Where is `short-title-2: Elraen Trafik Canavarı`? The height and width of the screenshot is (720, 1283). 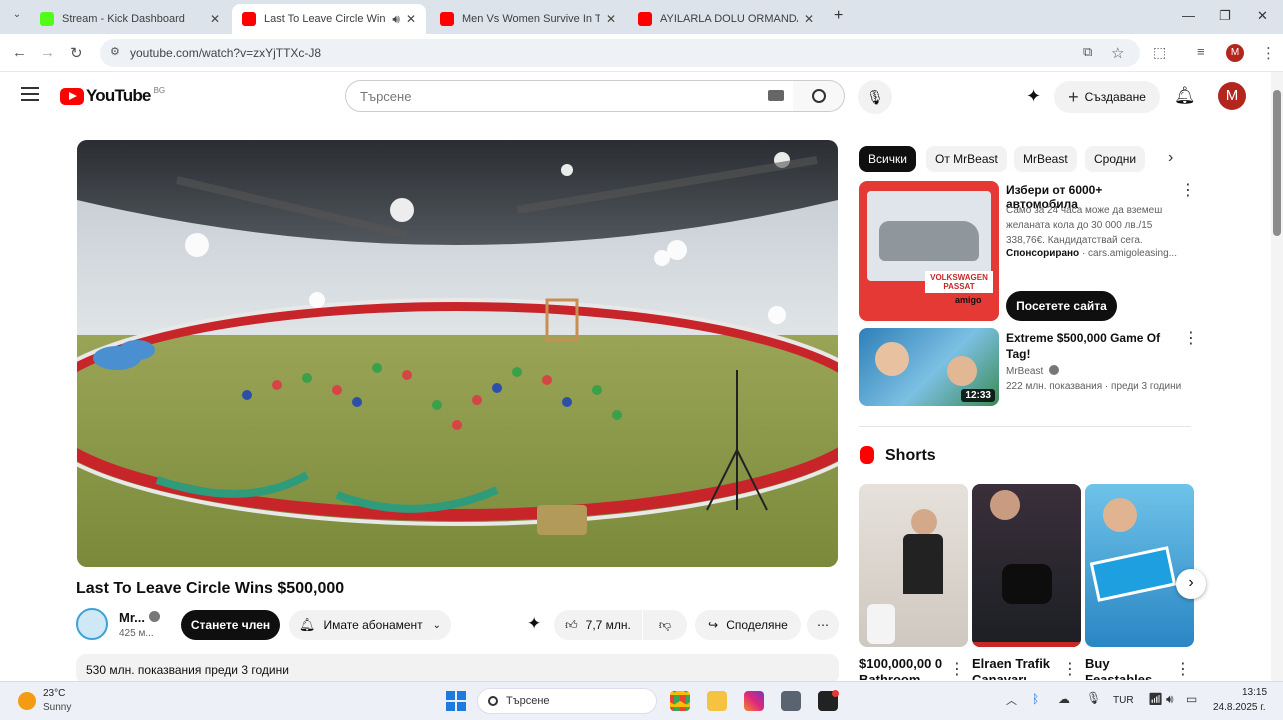
short-title-2: Elraen Trafik Canavarı is located at coordinates (1014, 668).